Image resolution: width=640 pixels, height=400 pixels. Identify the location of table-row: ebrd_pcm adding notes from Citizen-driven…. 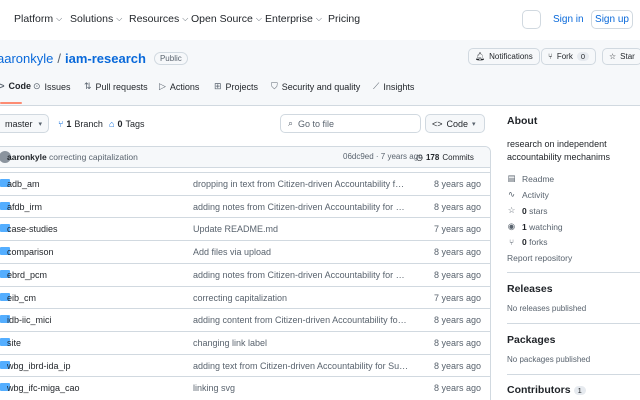
(245, 274).